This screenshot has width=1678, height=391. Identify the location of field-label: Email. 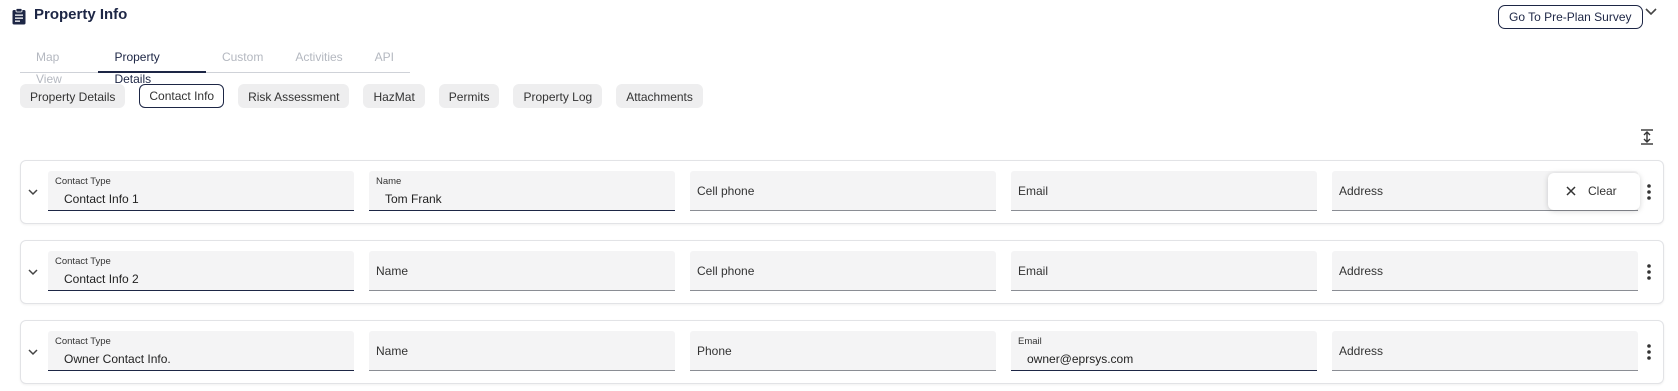
(1030, 341).